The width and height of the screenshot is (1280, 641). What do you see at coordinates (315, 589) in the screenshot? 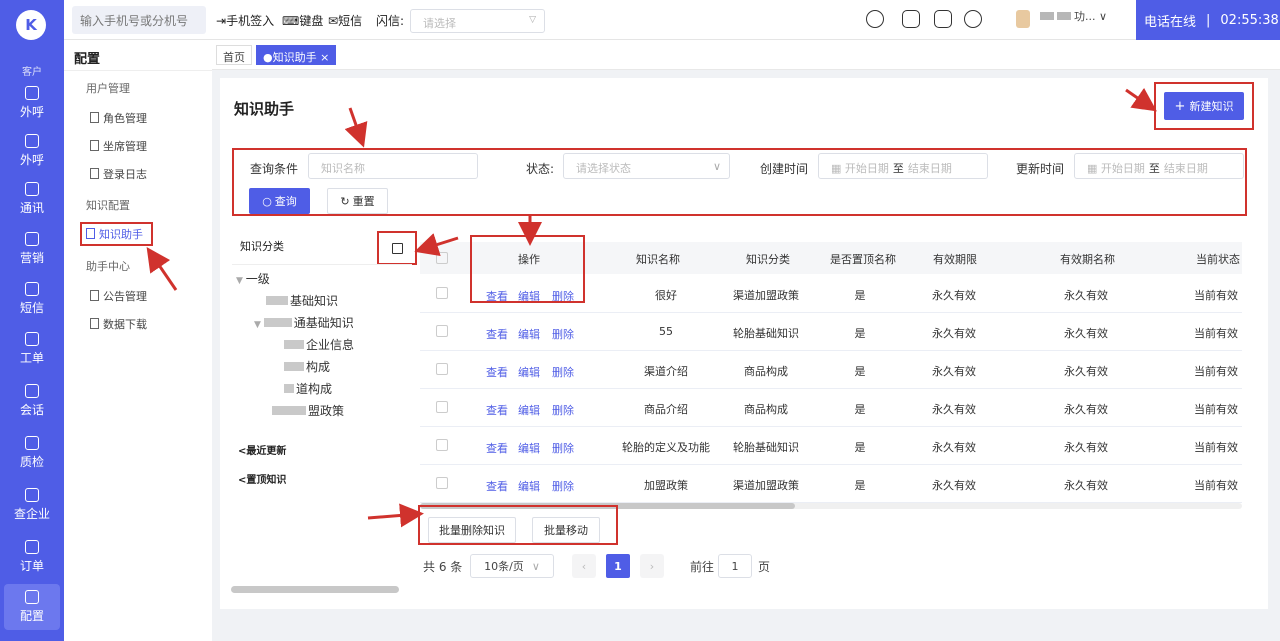
I see `tree-scrollbar` at bounding box center [315, 589].